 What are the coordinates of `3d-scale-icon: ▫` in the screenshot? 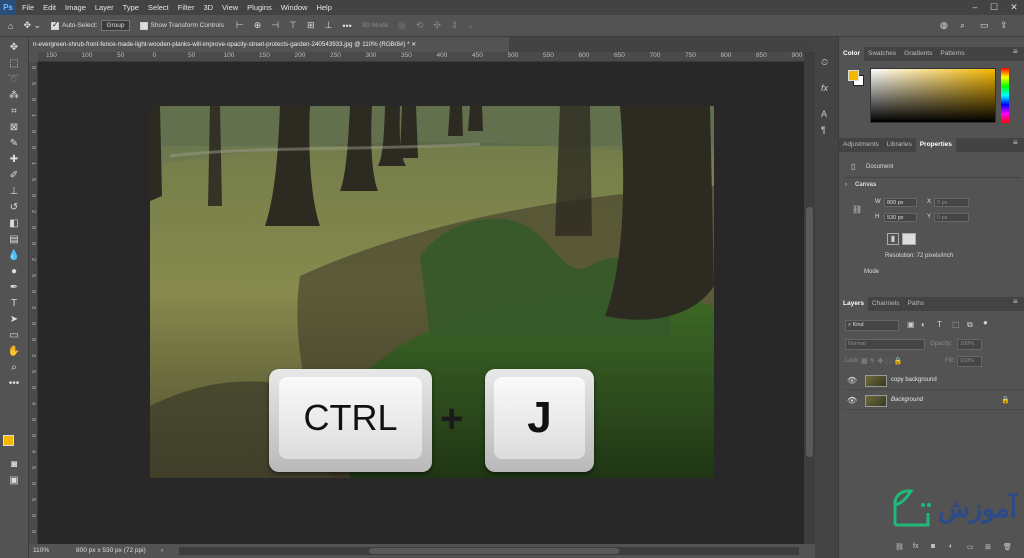 It's located at (469, 26).